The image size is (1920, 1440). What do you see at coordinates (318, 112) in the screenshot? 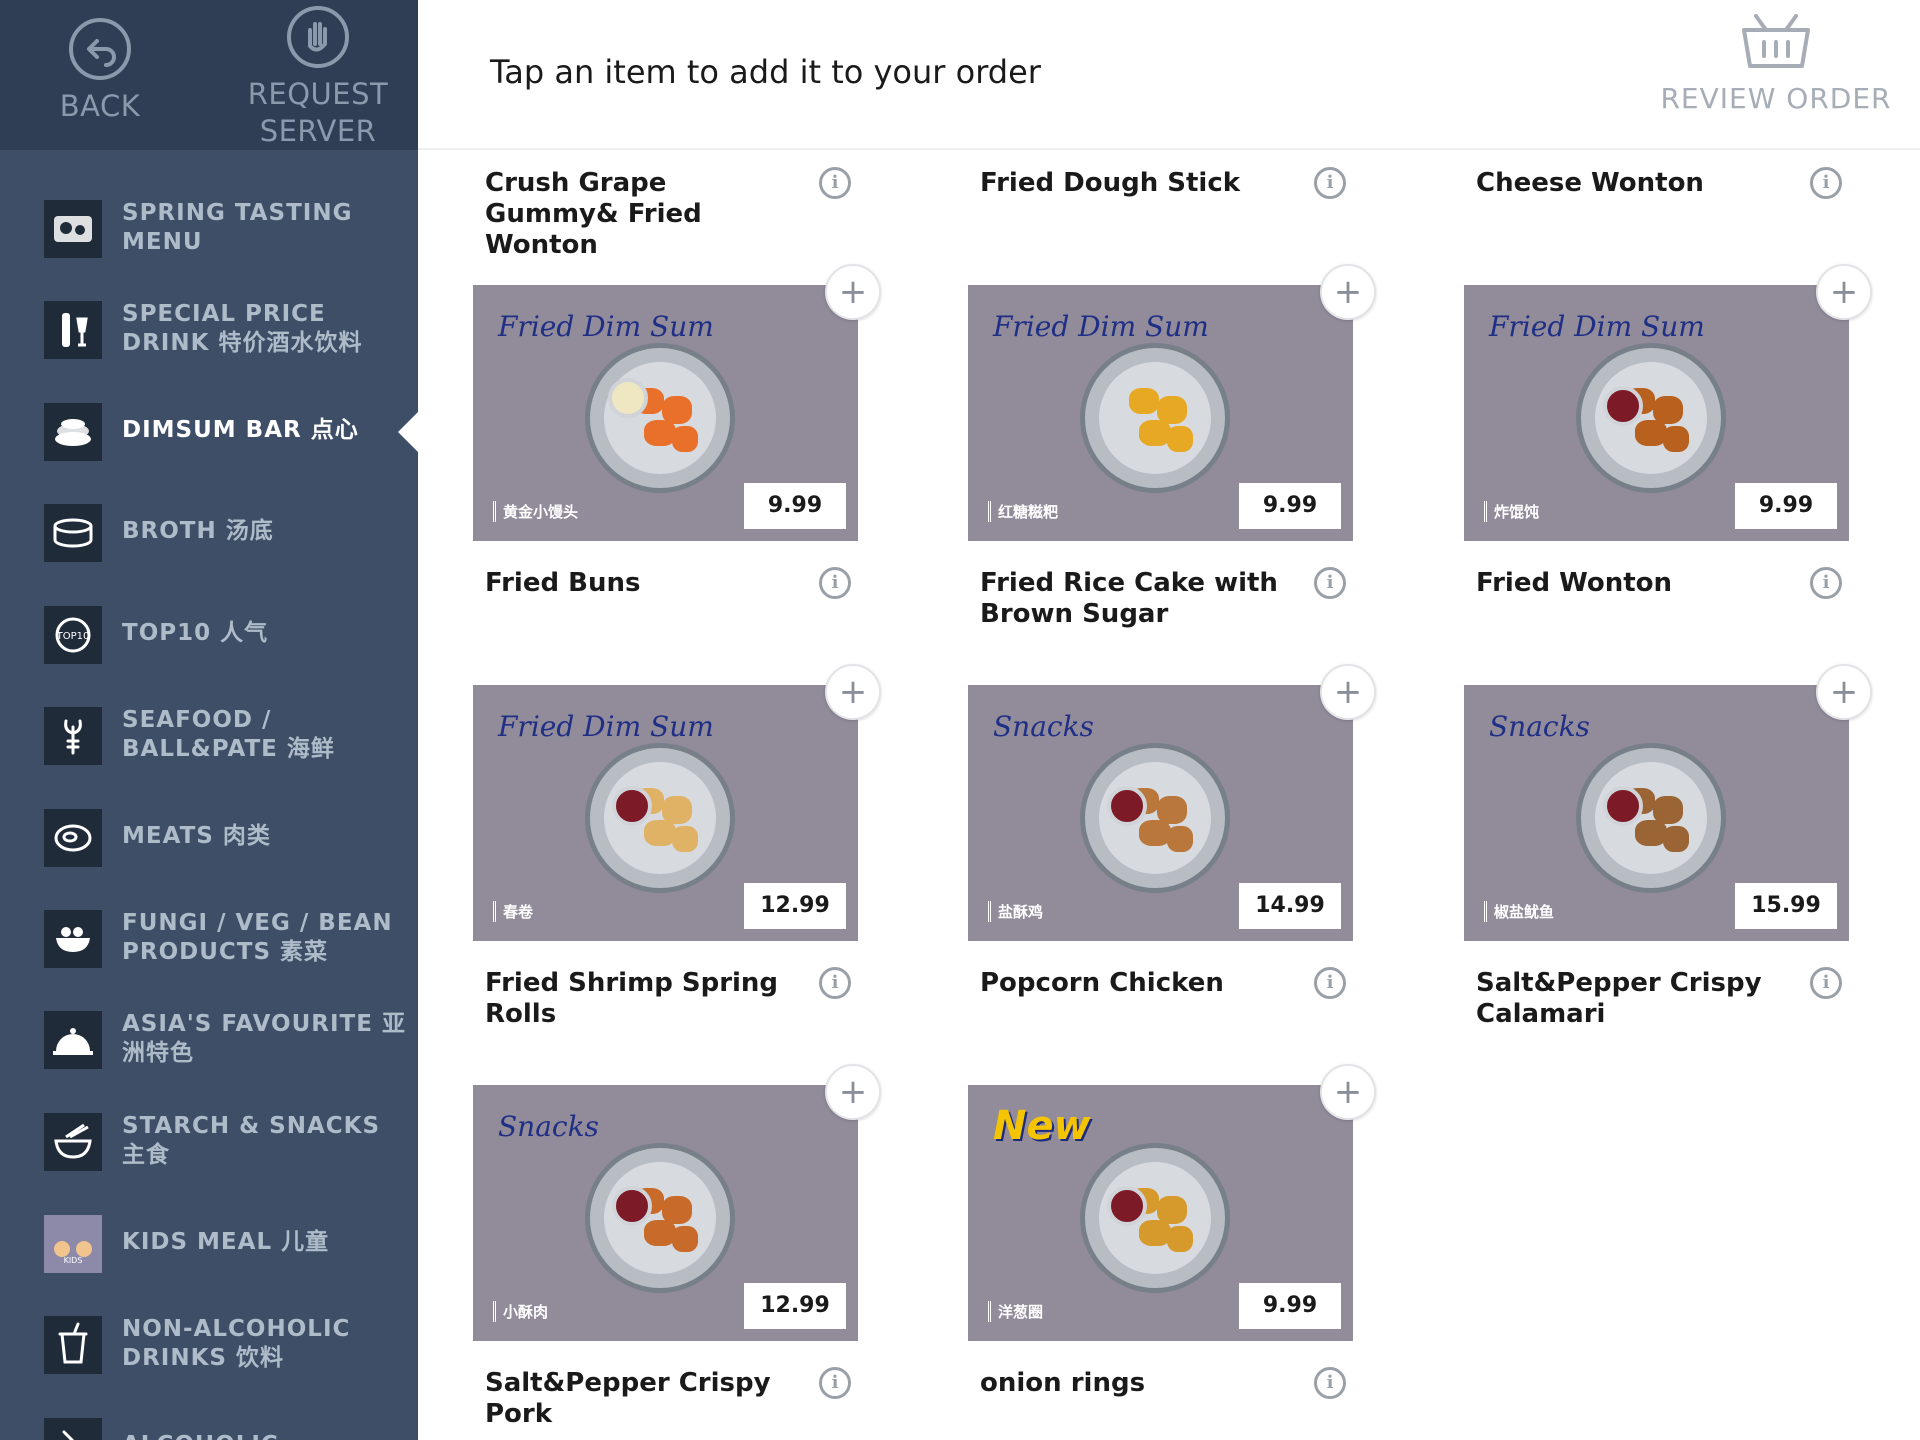
I see `request-server-label: REQUEST SERVER` at bounding box center [318, 112].